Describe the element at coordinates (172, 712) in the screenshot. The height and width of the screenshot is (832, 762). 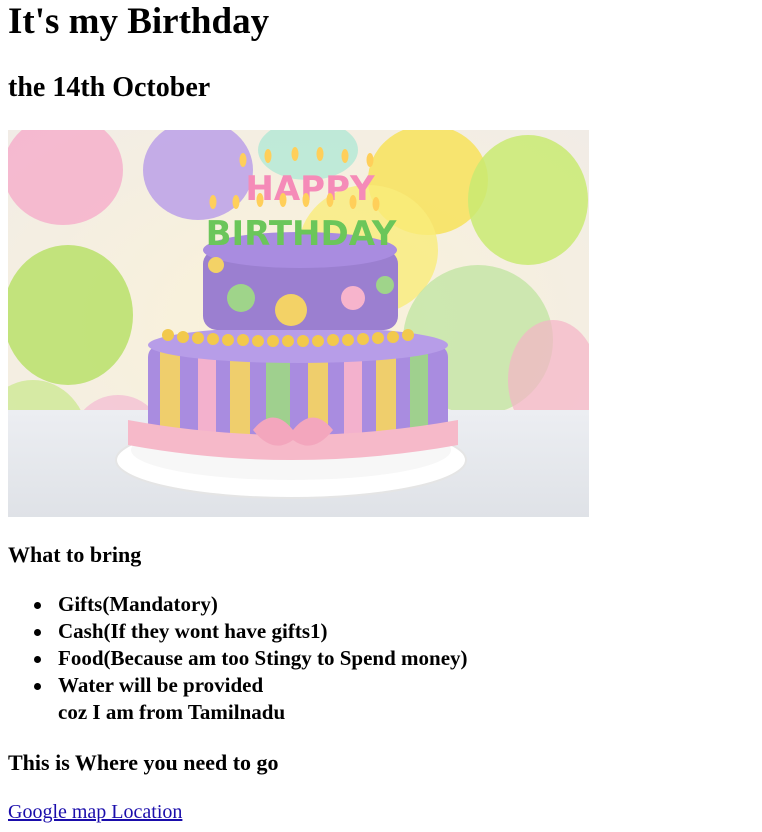
I see `list-item-text-continuation: coz I am from Tamilnadu` at that location.